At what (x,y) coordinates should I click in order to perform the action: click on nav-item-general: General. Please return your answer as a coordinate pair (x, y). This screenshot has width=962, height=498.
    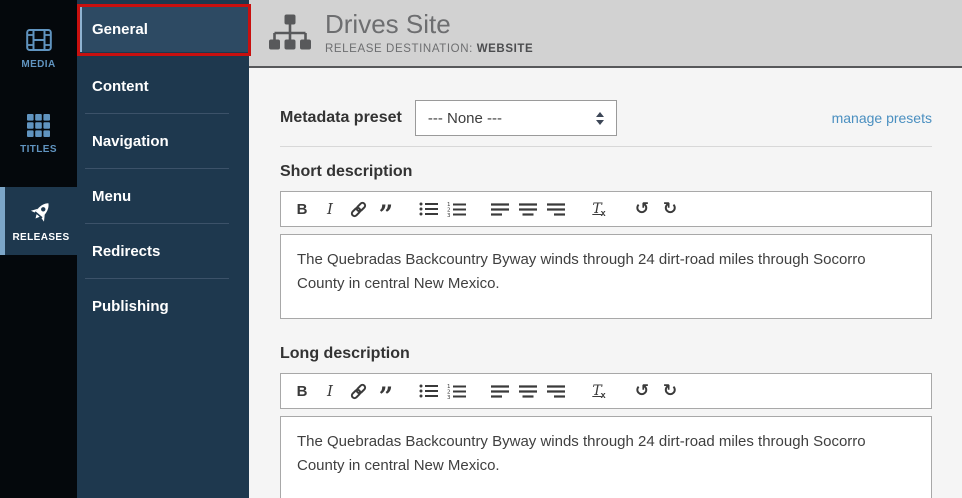
    Looking at the image, I should click on (163, 29).